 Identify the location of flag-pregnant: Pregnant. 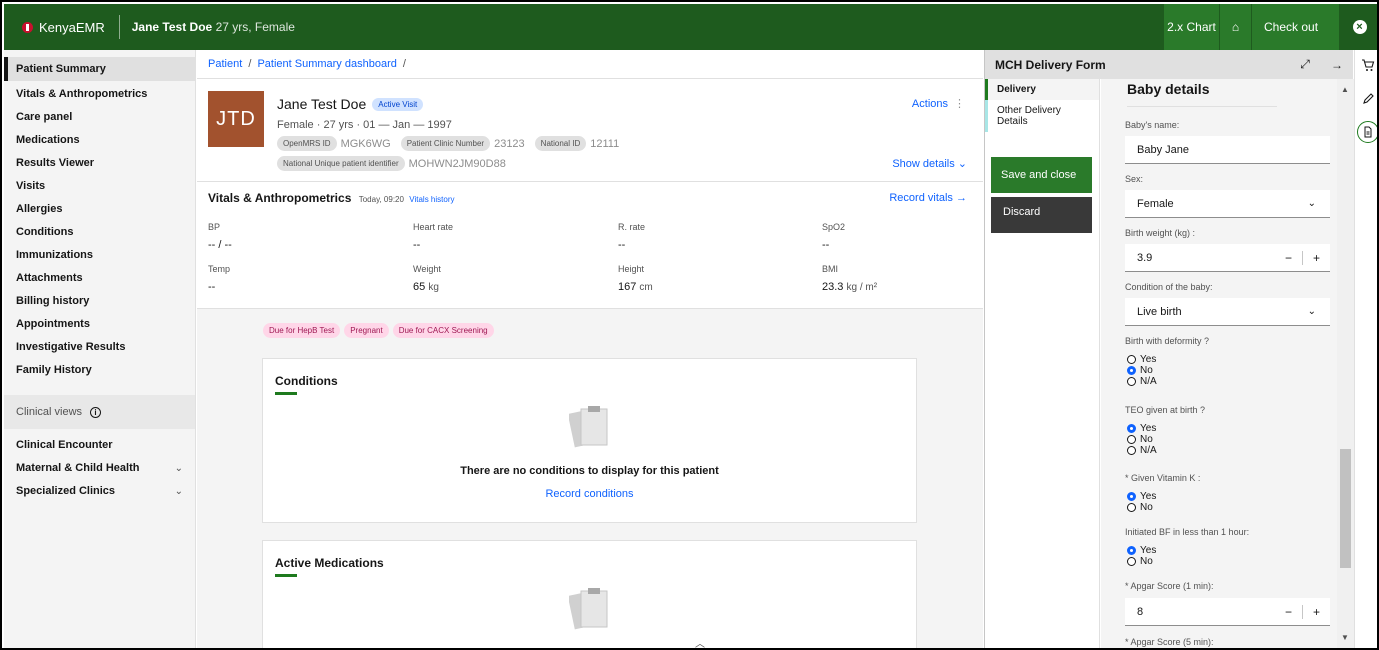
(366, 330).